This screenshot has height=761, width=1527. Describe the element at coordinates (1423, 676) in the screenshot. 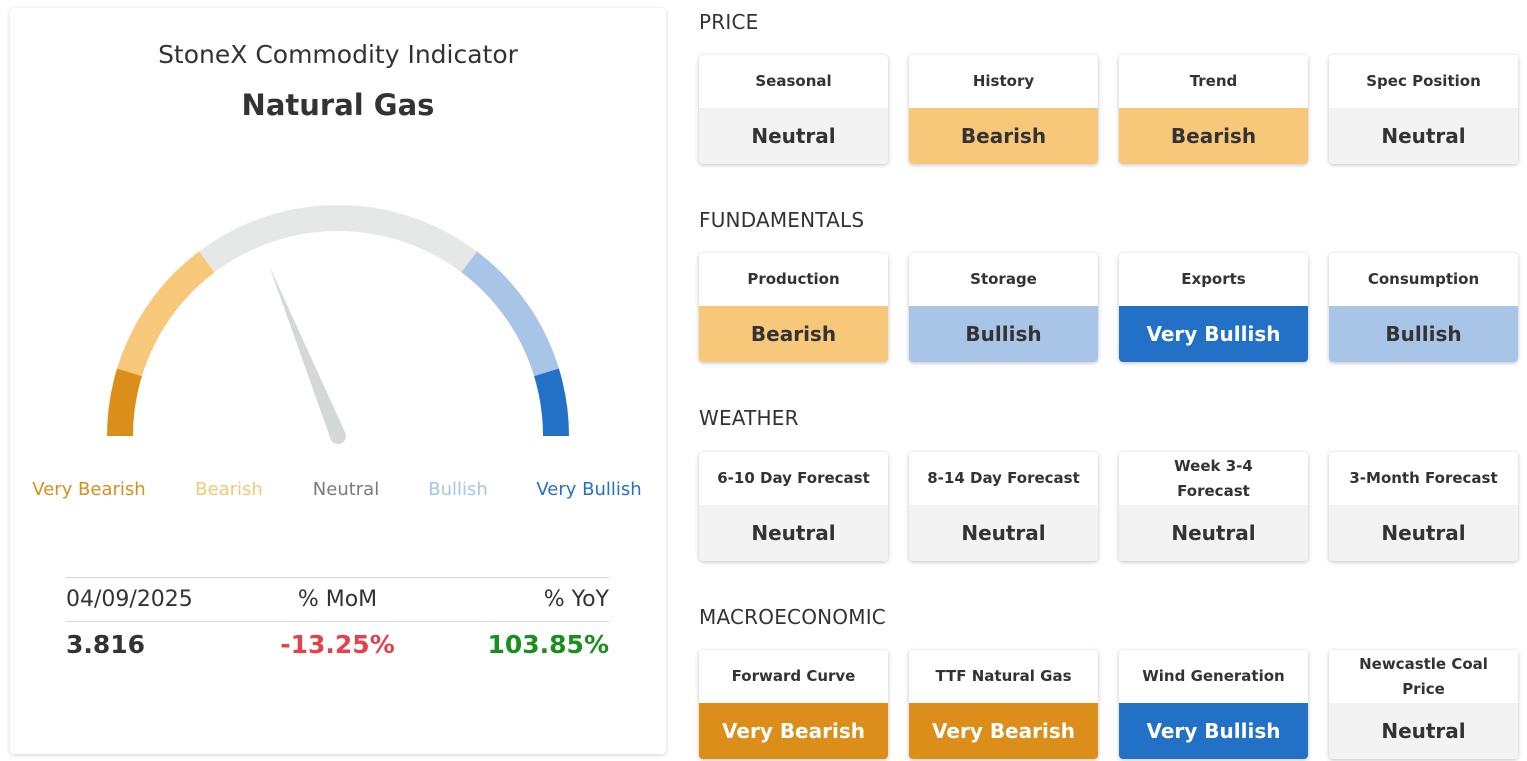

I see `tile-label: Newcastle Coal Price` at that location.